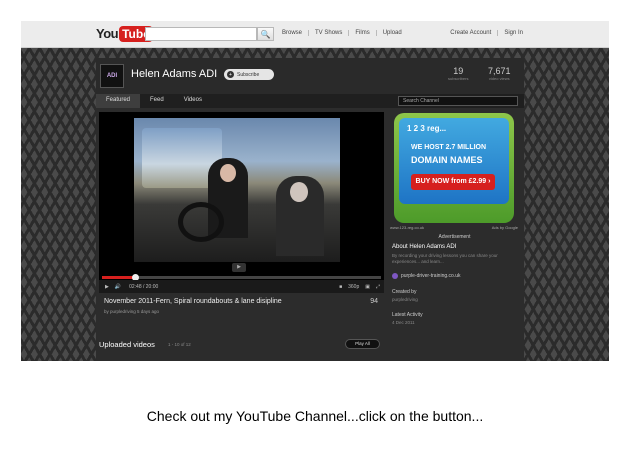 This screenshot has width=630, height=472. I want to click on nav-films: Films, so click(361, 33).